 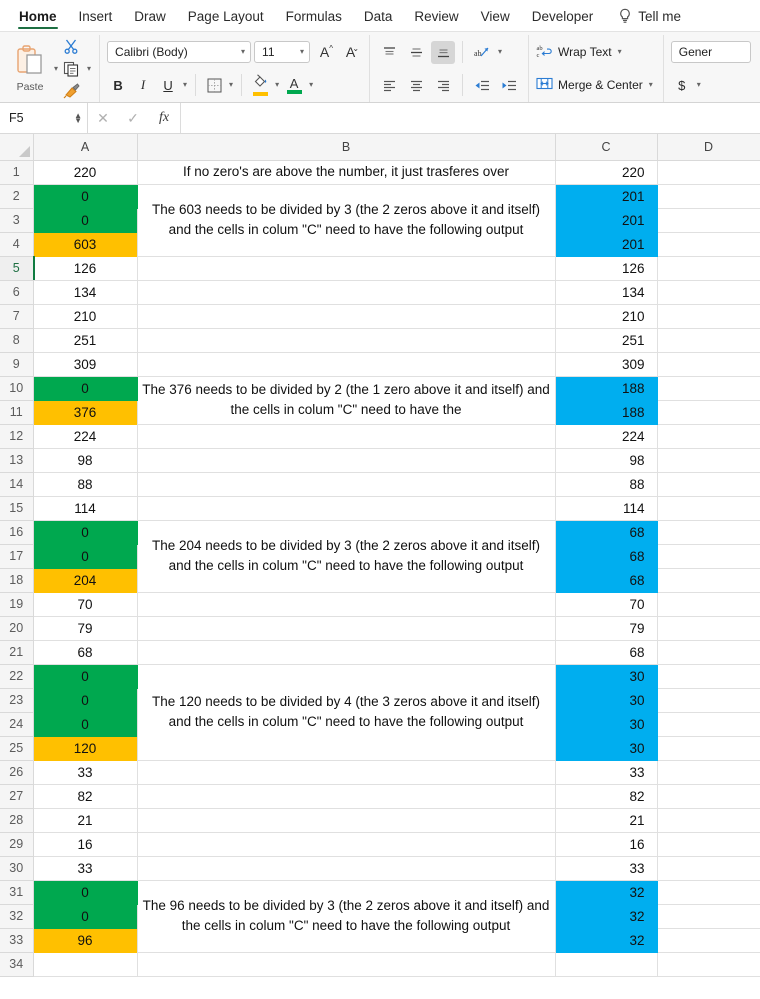 I want to click on tell-me-button: Tell me, so click(x=646, y=19).